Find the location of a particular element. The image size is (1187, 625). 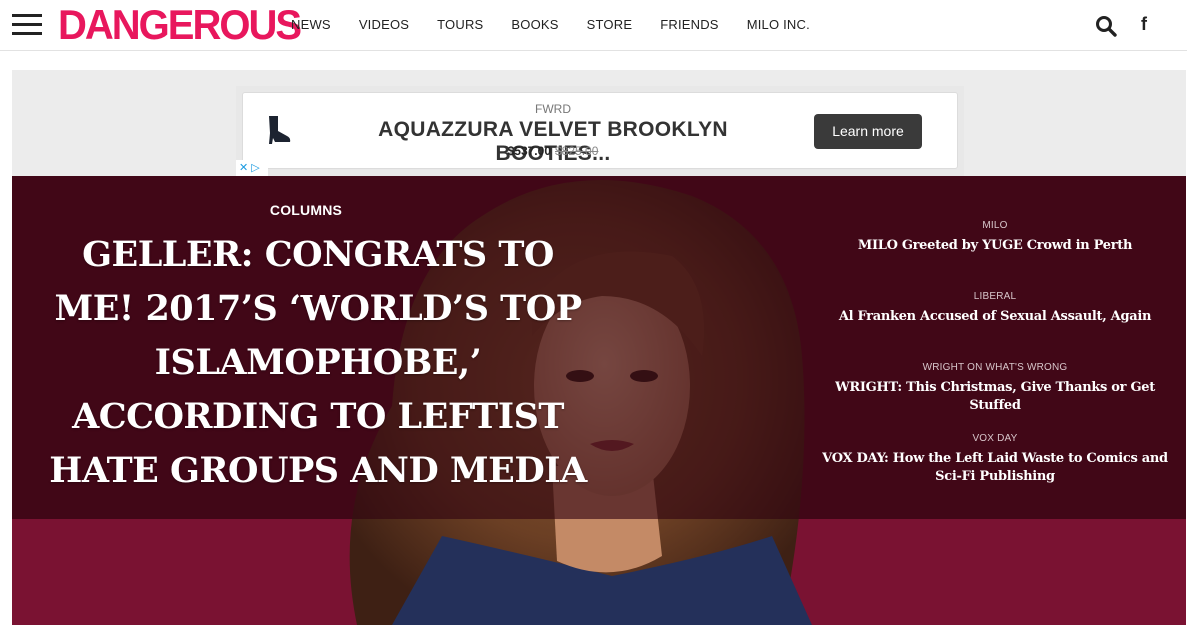

ad-brand: FWRD is located at coordinates (553, 109).